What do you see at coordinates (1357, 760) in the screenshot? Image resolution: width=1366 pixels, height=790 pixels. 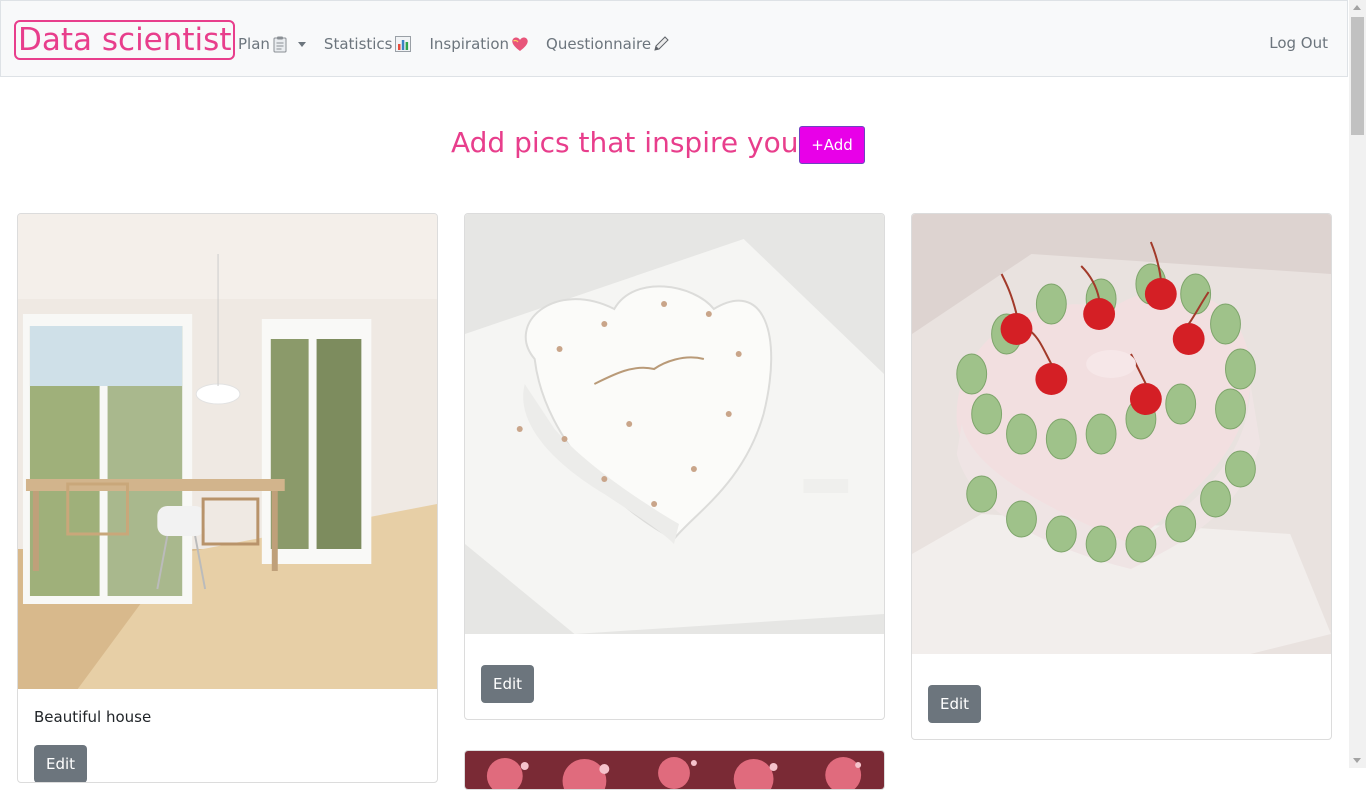 I see `scroll-down-arrow-icon` at bounding box center [1357, 760].